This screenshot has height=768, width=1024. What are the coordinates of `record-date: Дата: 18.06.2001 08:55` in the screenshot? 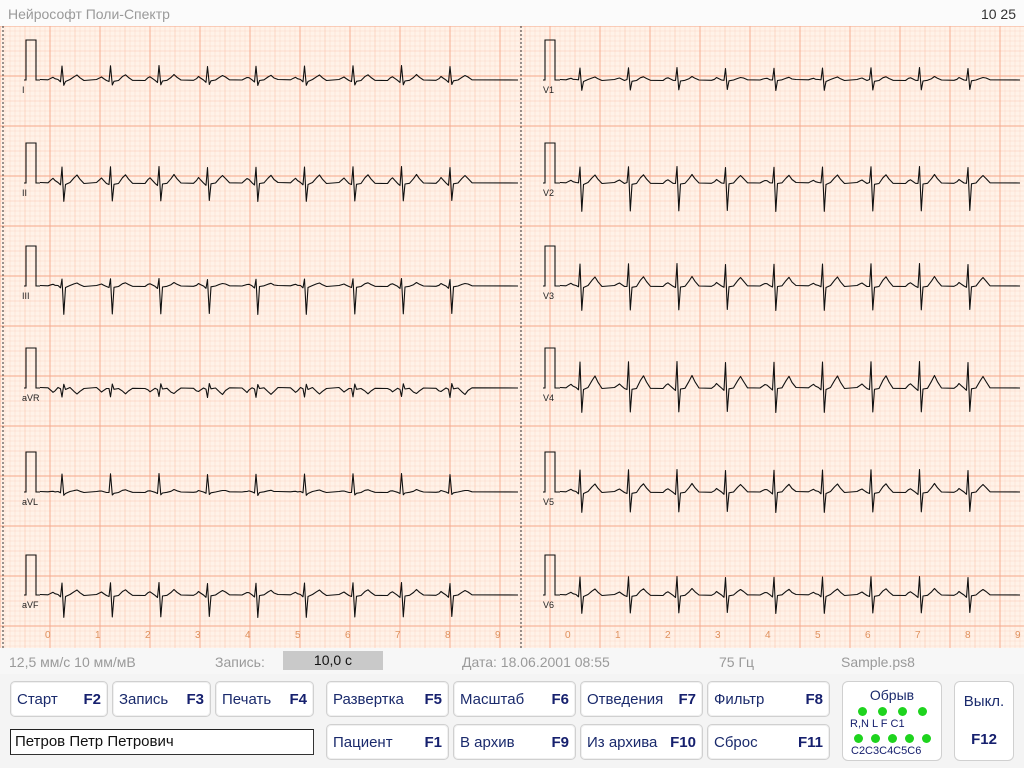 It's located at (536, 662).